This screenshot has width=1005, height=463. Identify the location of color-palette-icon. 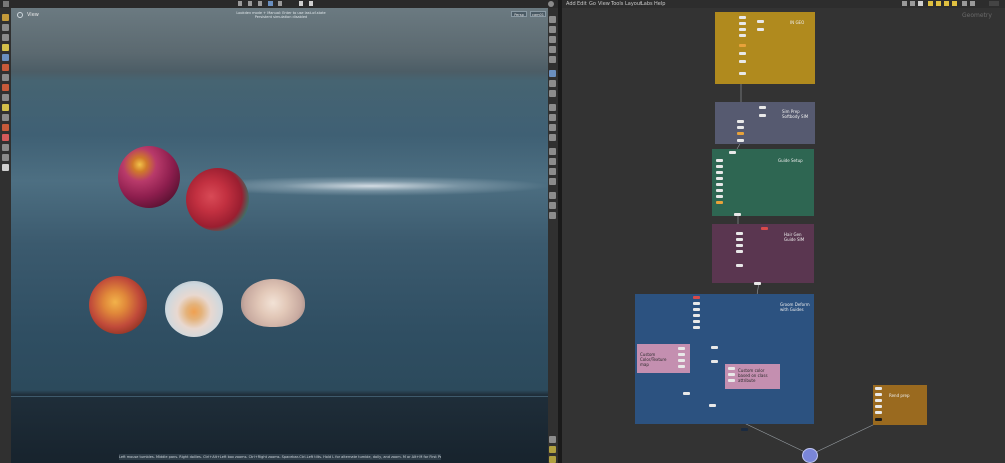
(946, 3).